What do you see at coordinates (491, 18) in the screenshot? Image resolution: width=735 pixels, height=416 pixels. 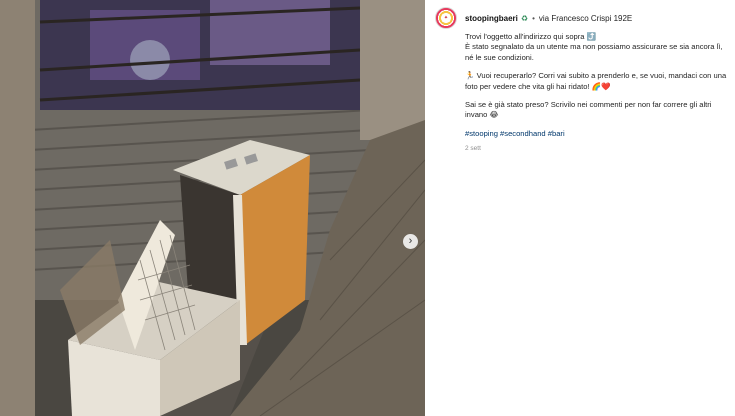 I see `username-link: stoopingbaeri` at bounding box center [491, 18].